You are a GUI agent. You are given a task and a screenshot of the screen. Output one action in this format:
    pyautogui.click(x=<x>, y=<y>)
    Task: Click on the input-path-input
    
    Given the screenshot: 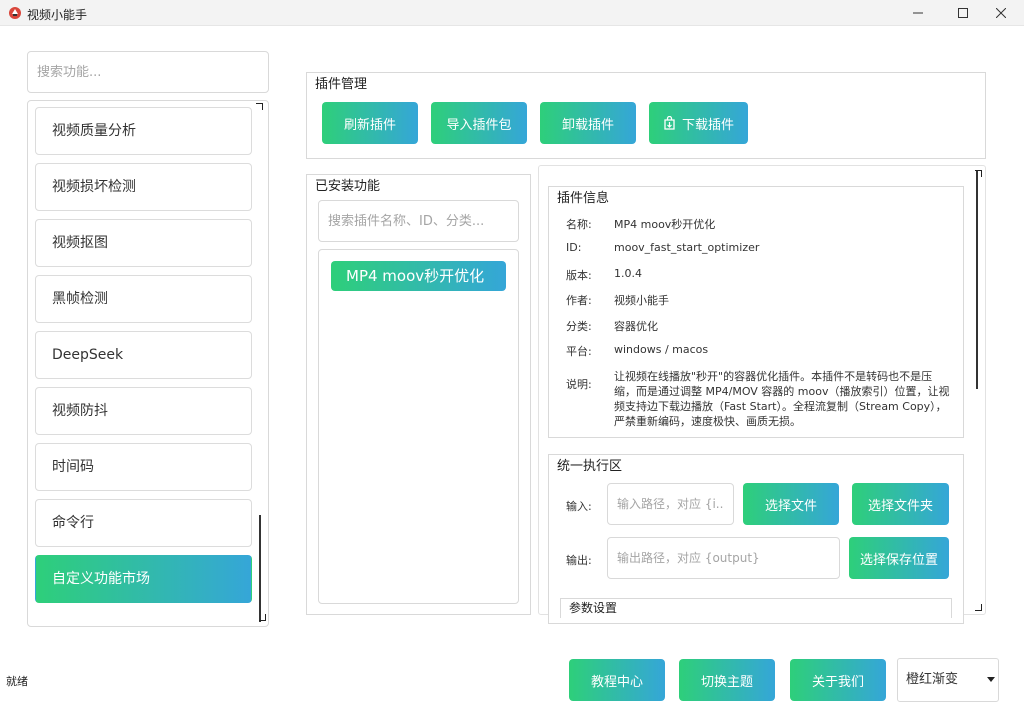 What is the action you would take?
    pyautogui.click(x=670, y=504)
    